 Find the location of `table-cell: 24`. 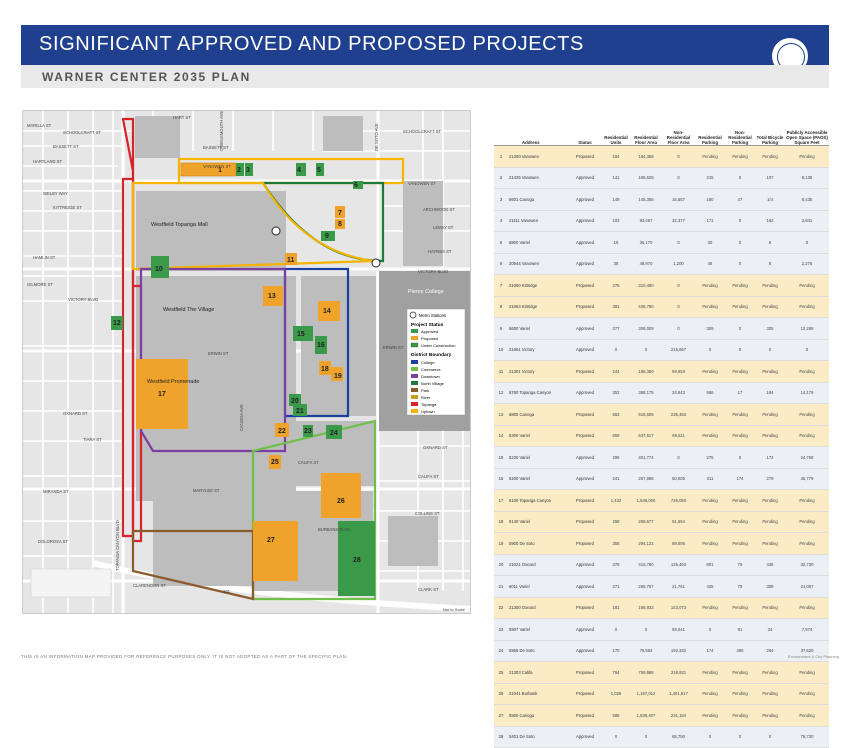

table-cell: 24 is located at coordinates (501, 651).